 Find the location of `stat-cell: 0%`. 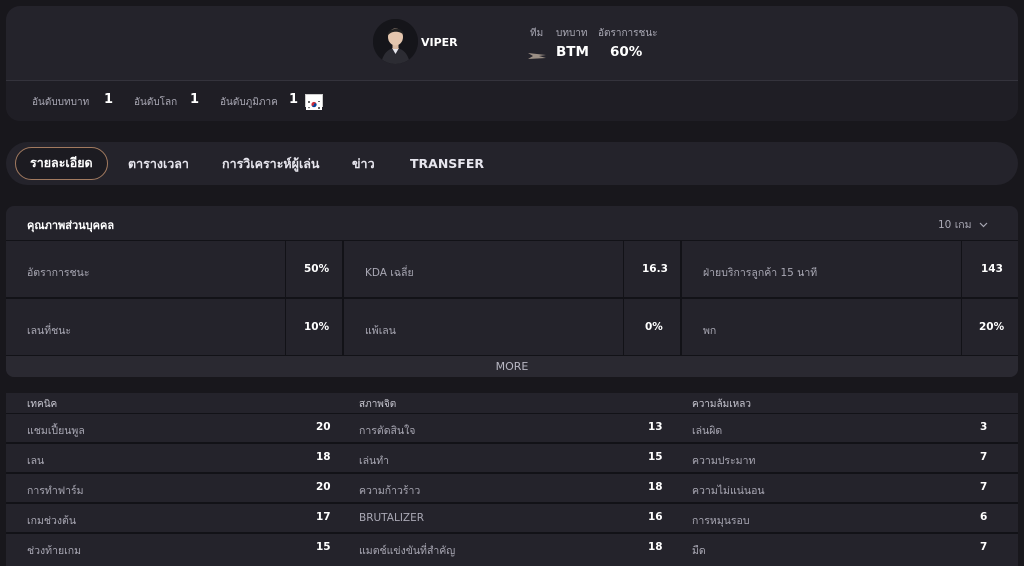

stat-cell: 0% is located at coordinates (652, 327).